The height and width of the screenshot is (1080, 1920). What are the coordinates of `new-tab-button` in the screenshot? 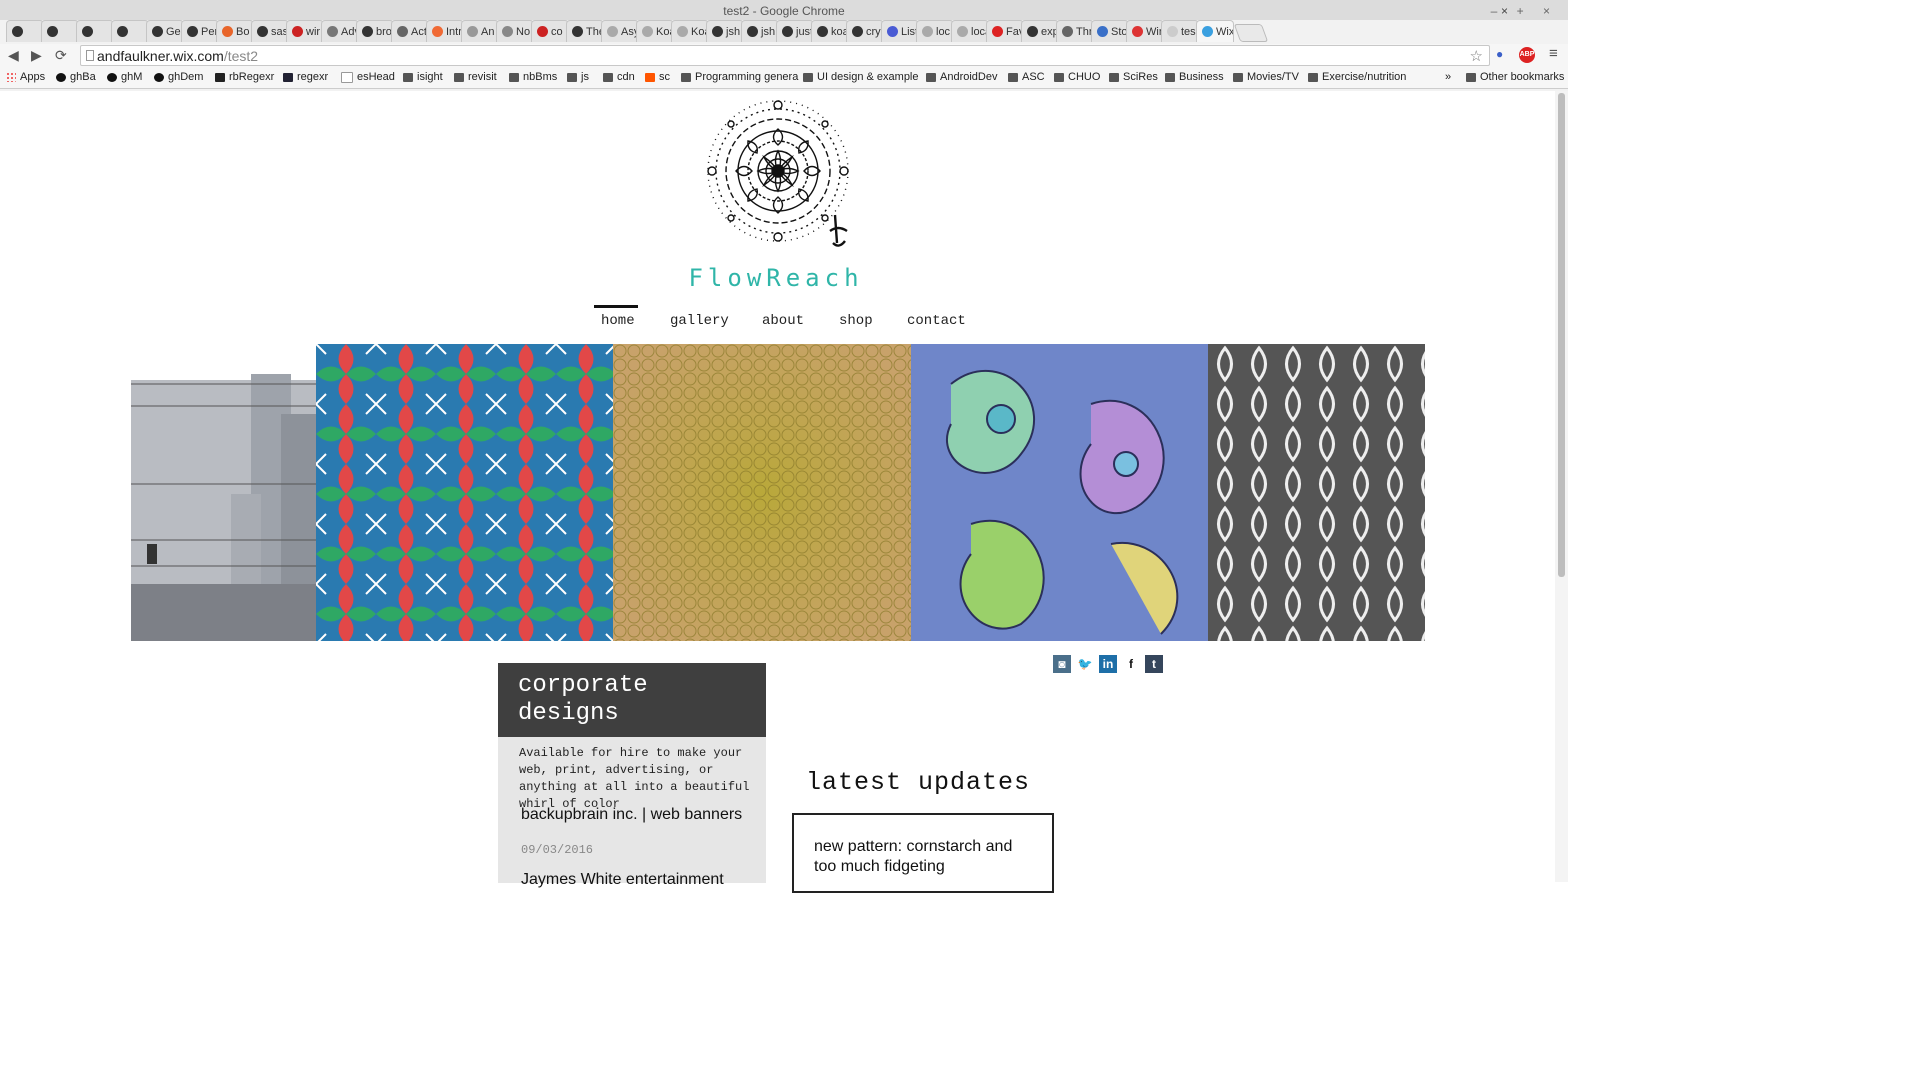 It's located at (1251, 33).